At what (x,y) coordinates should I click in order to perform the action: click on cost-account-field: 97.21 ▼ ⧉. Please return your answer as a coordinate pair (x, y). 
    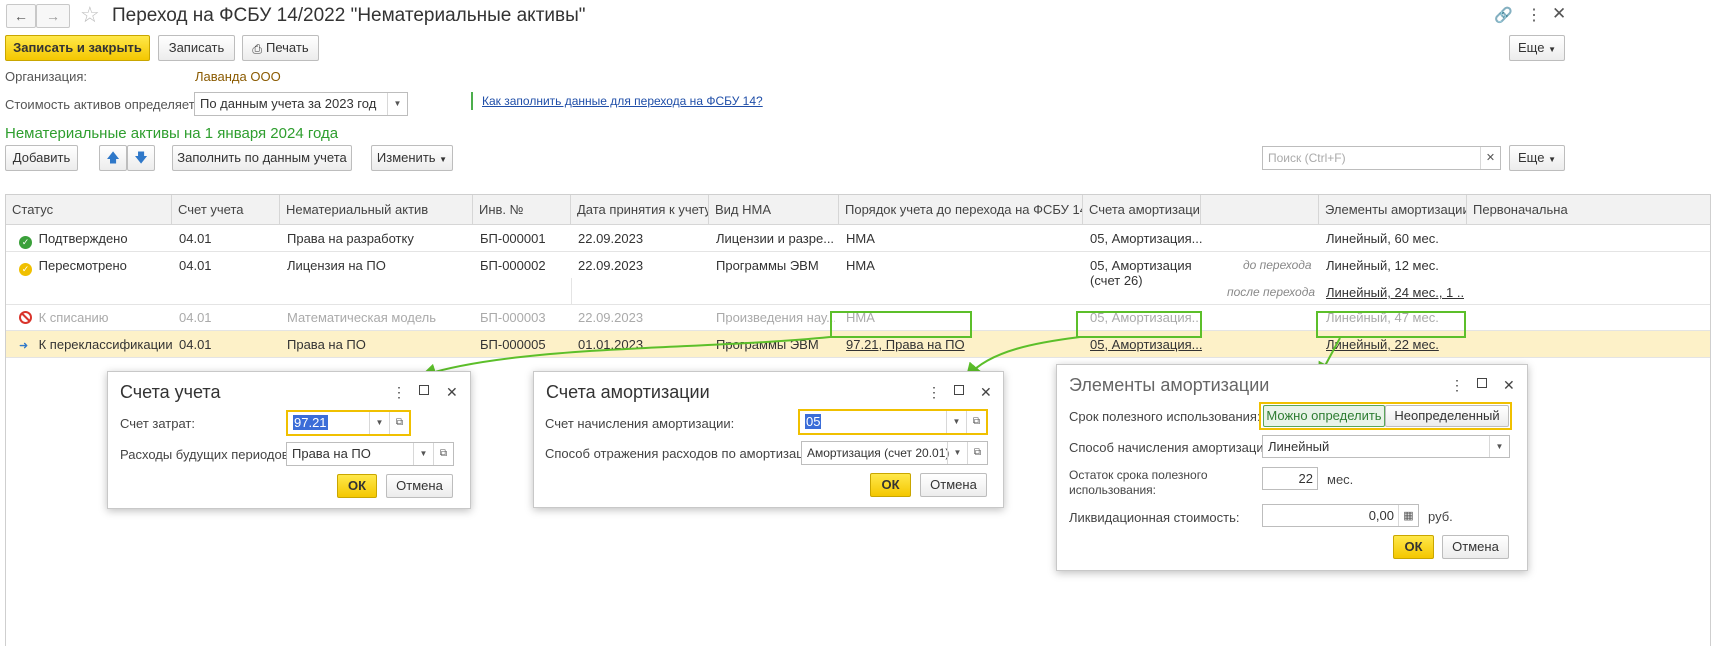
    Looking at the image, I should click on (348, 423).